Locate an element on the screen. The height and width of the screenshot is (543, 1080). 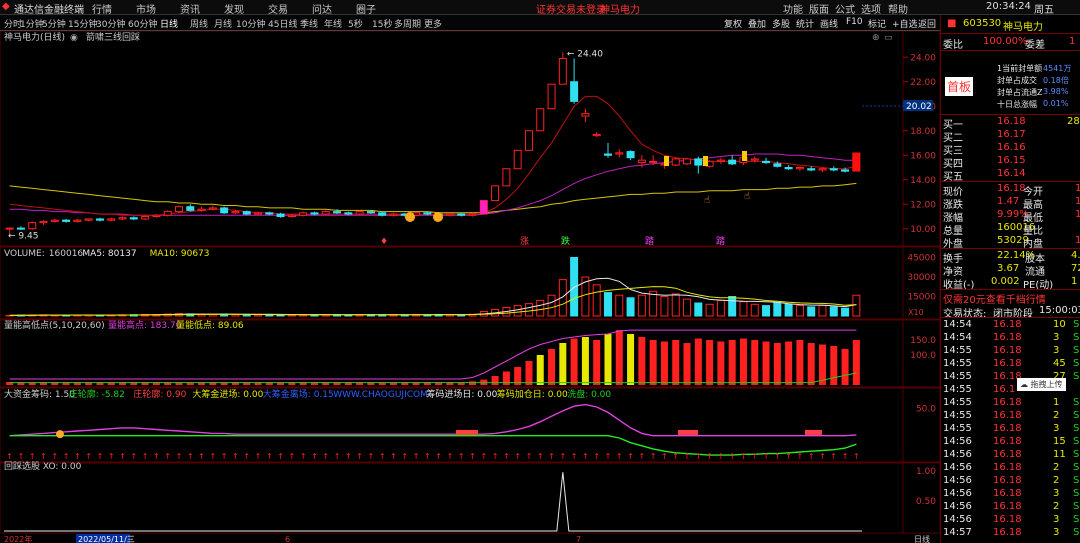
promo-link: 仅需20元查看千档行情 is located at coordinates (994, 298).